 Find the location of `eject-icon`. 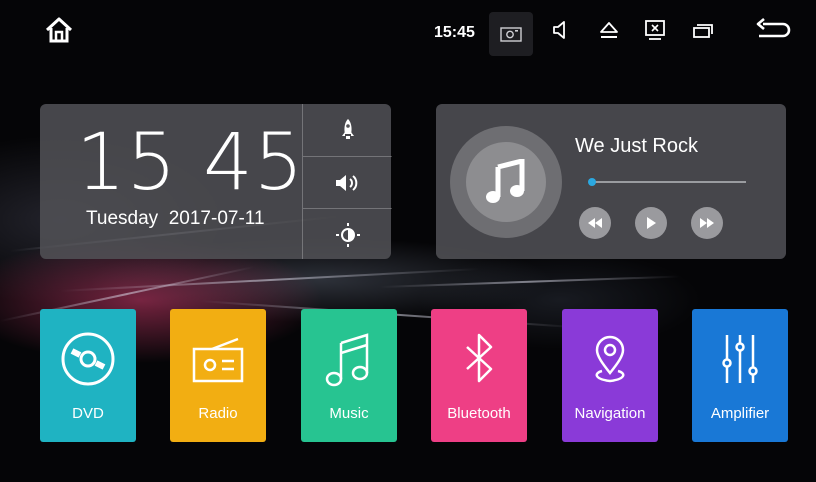

eject-icon is located at coordinates (609, 30).